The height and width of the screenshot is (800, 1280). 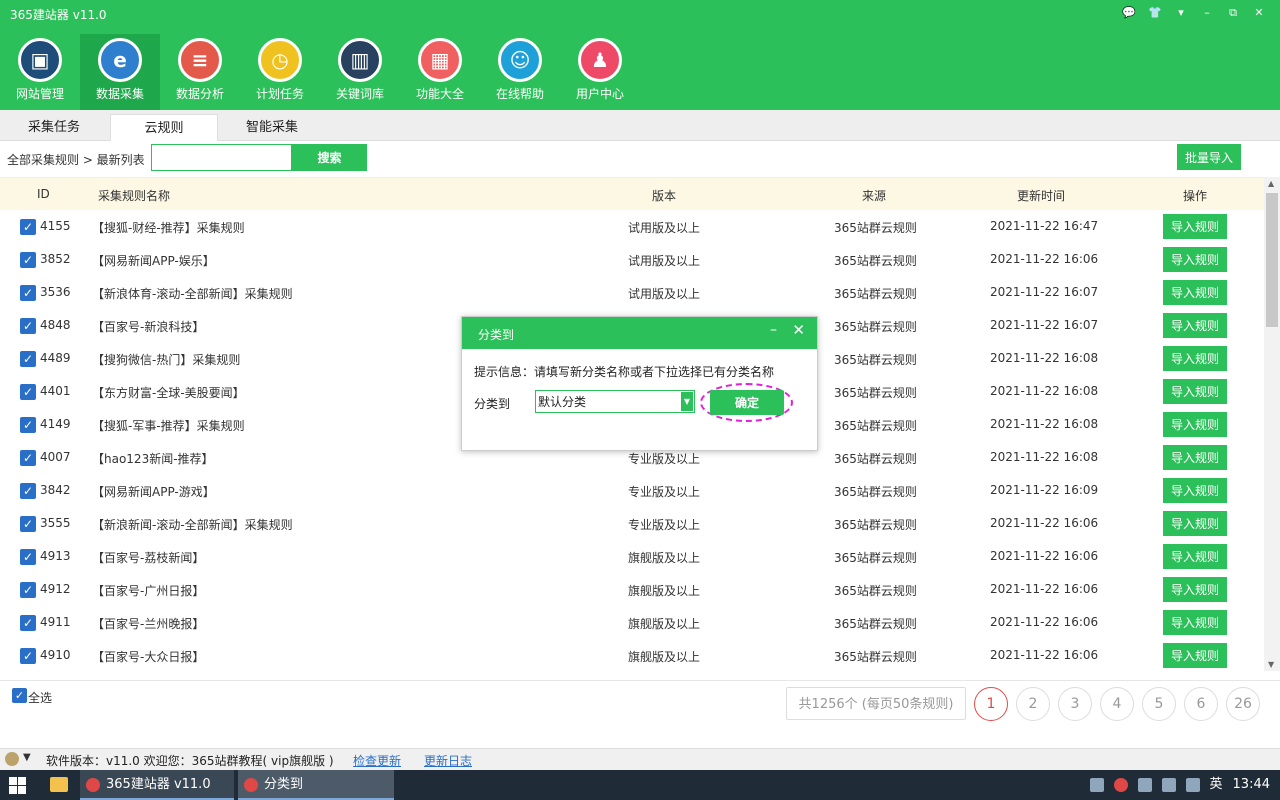 What do you see at coordinates (1044, 226) in the screenshot?
I see `row-updated: 2021-11-22 16:47` at bounding box center [1044, 226].